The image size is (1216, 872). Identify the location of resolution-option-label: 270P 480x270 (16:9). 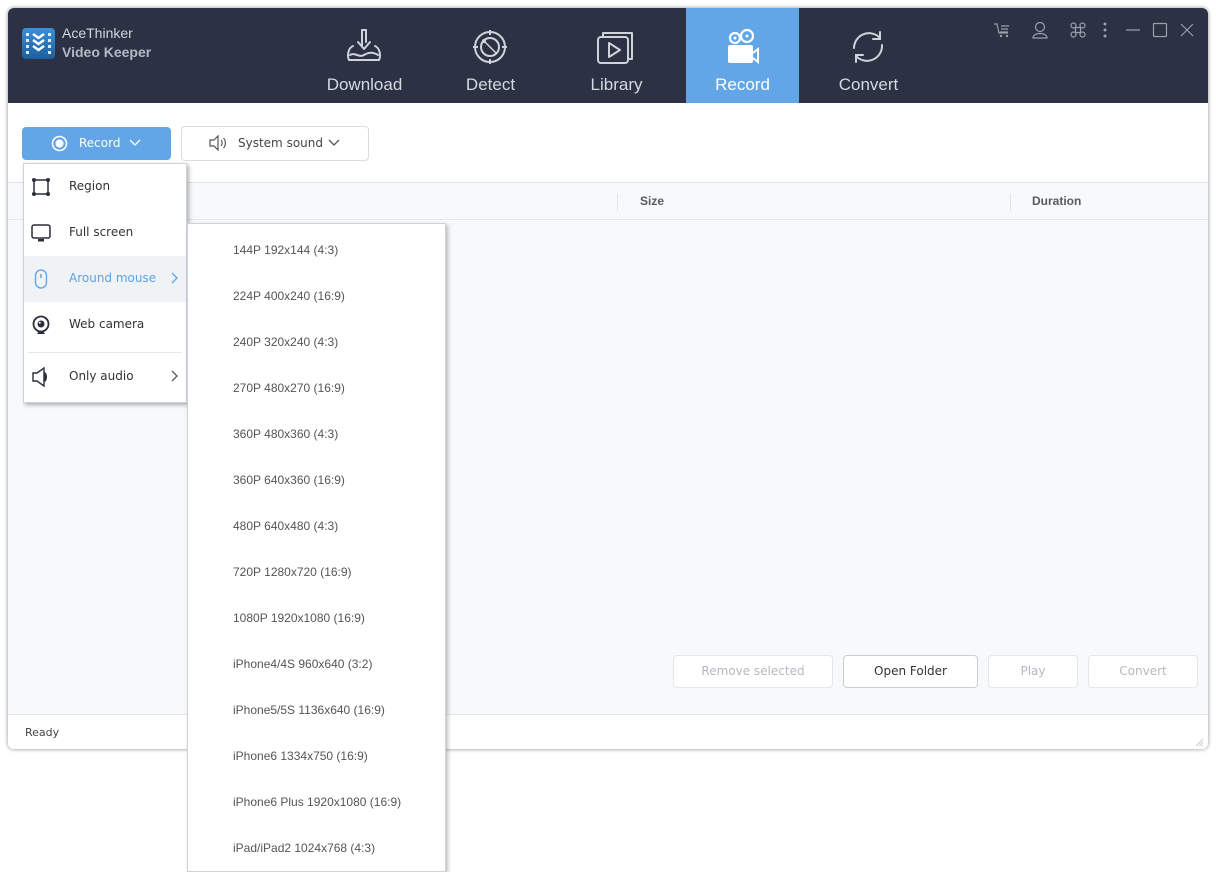
(289, 388).